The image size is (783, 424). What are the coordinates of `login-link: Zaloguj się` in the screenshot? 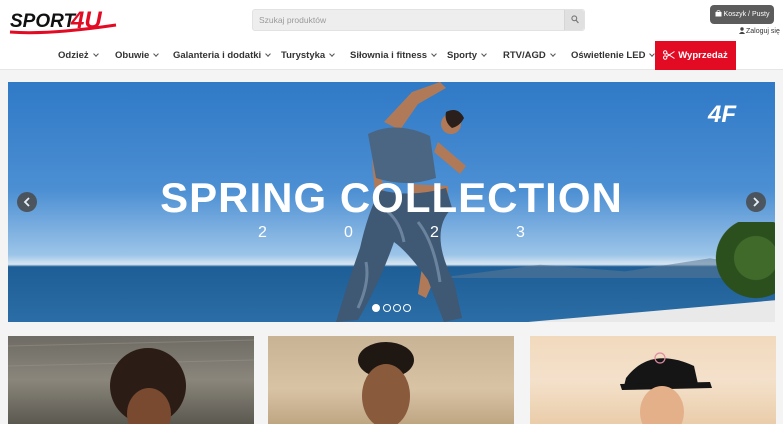 It's located at (759, 31).